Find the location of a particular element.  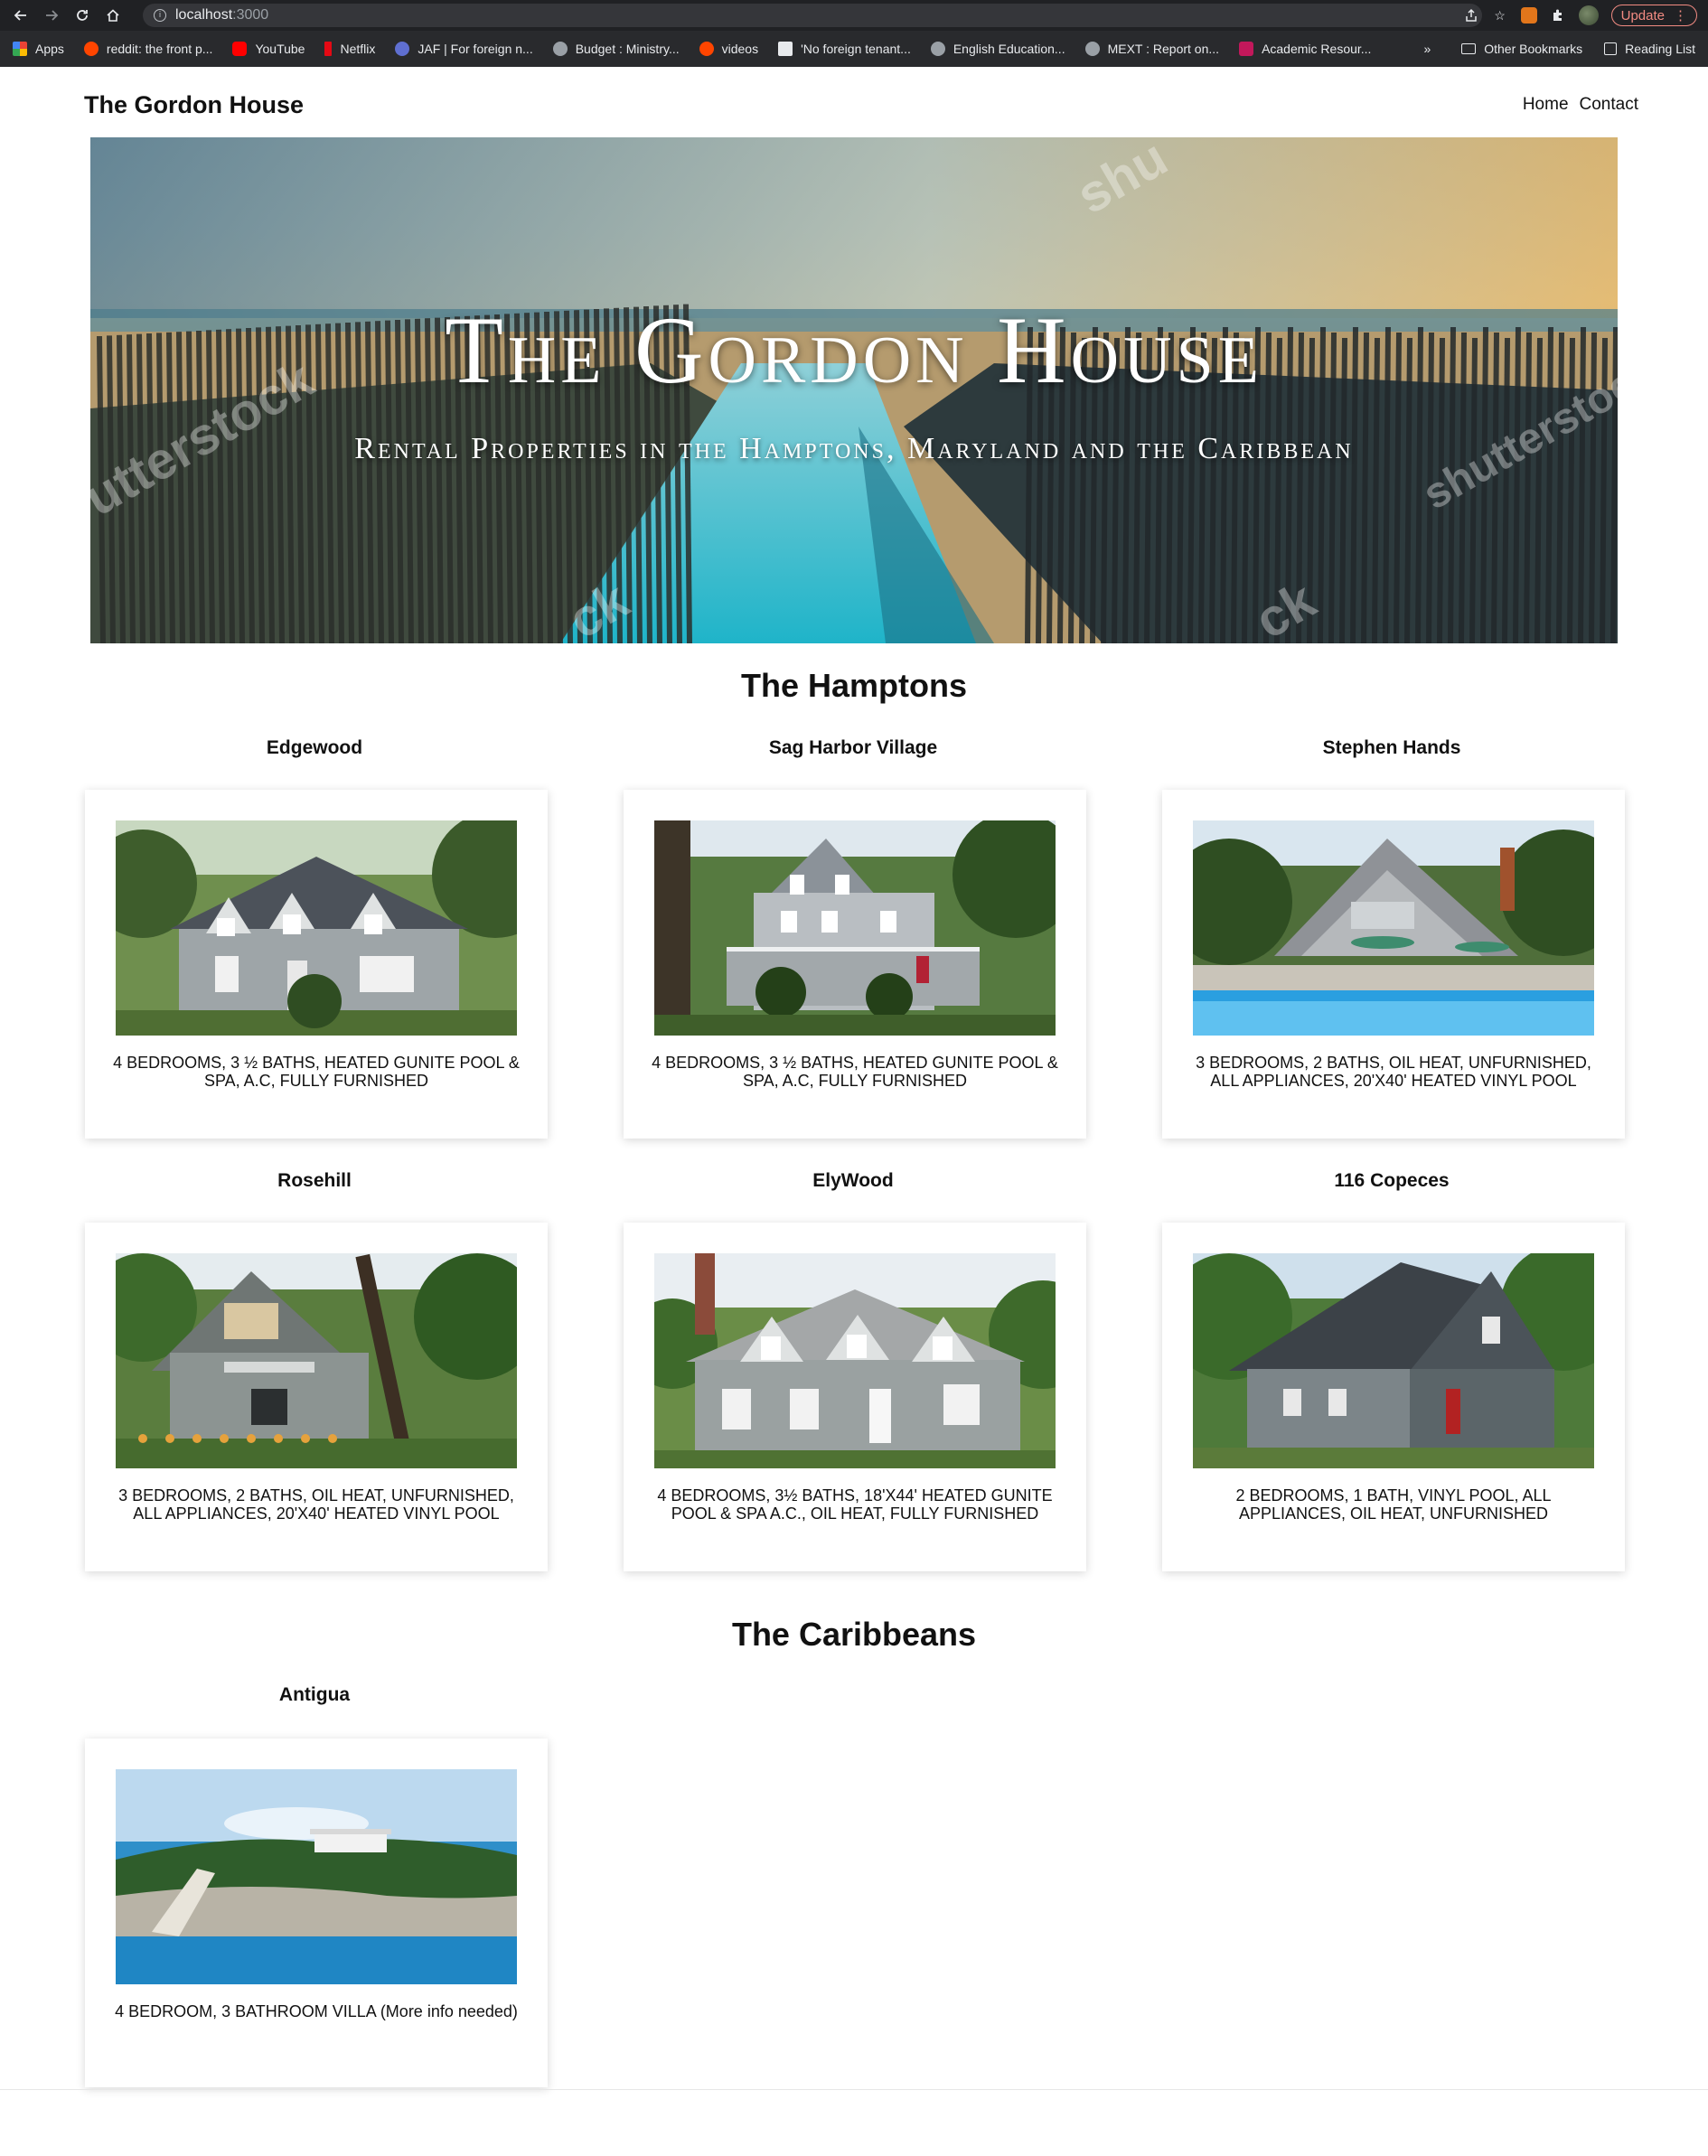

profile-avatar is located at coordinates (1588, 15).